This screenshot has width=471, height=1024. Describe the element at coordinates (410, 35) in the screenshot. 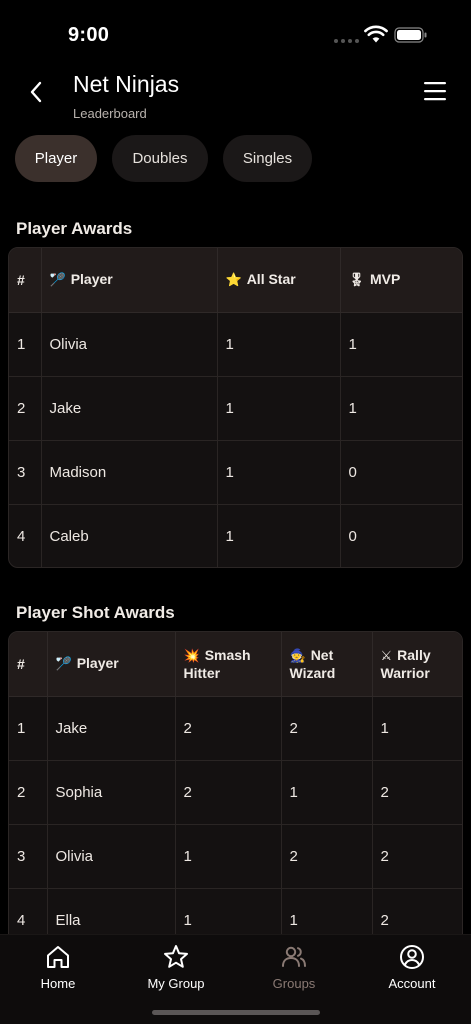

I see `battery-icon` at that location.